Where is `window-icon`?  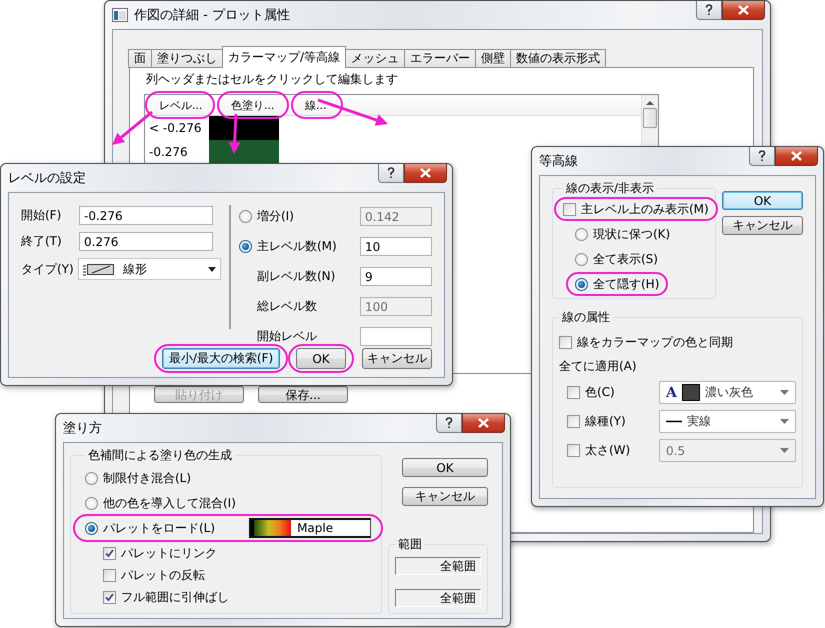
window-icon is located at coordinates (120, 15).